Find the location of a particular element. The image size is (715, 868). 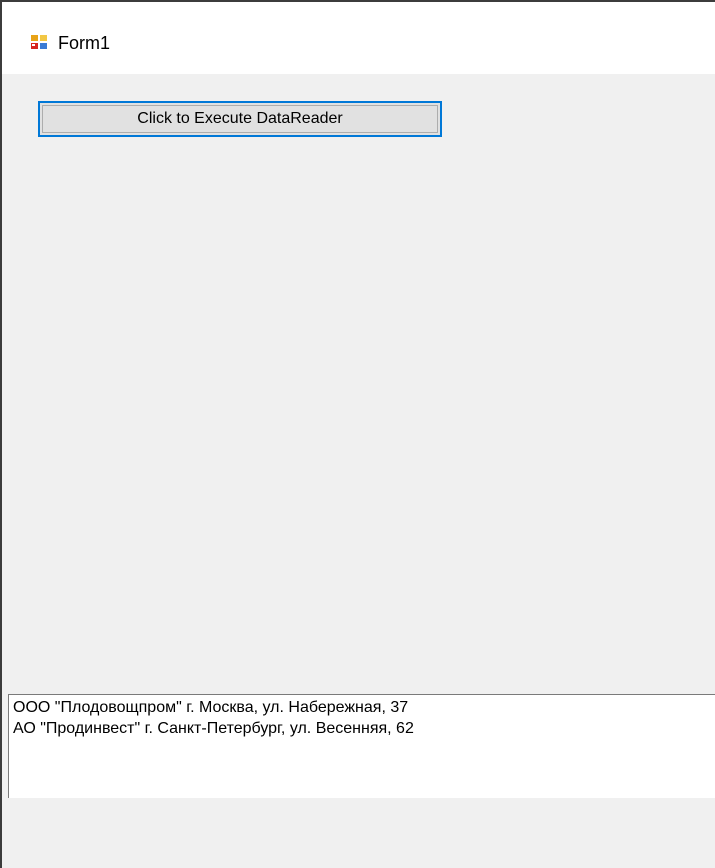

execute-button-label: Click to Execute DataReader is located at coordinates (240, 119).